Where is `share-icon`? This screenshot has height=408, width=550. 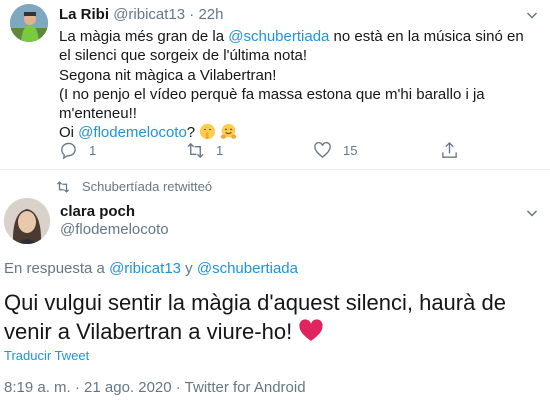 share-icon is located at coordinates (449, 149).